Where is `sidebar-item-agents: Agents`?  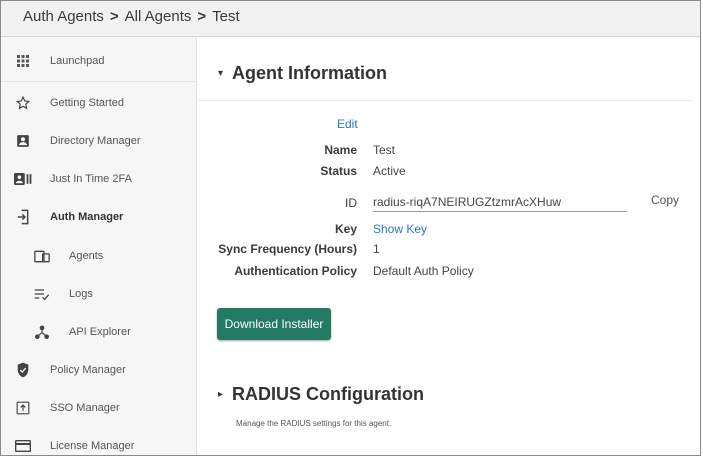
sidebar-item-agents: Agents is located at coordinates (99, 256).